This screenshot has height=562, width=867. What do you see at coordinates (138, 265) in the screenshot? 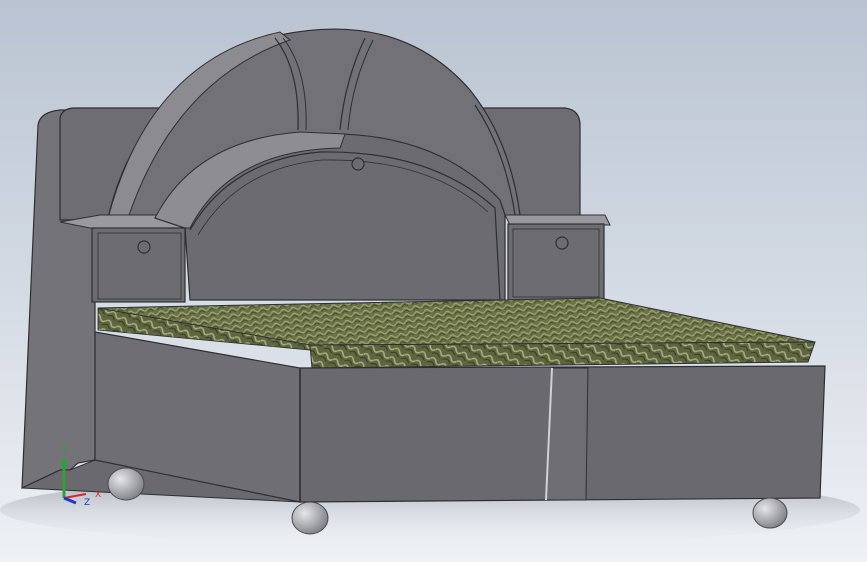
I see `left-drawer` at bounding box center [138, 265].